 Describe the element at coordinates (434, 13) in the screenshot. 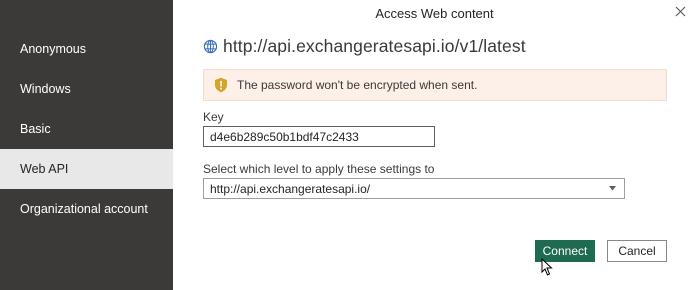

I see `dialog-title: Access Web content` at that location.